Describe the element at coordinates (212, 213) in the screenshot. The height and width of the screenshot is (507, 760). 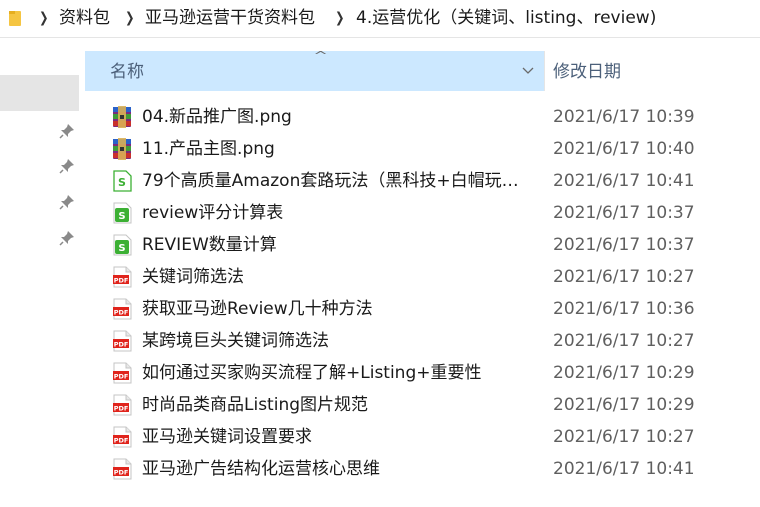
I see `file-name: review评分计算表` at that location.